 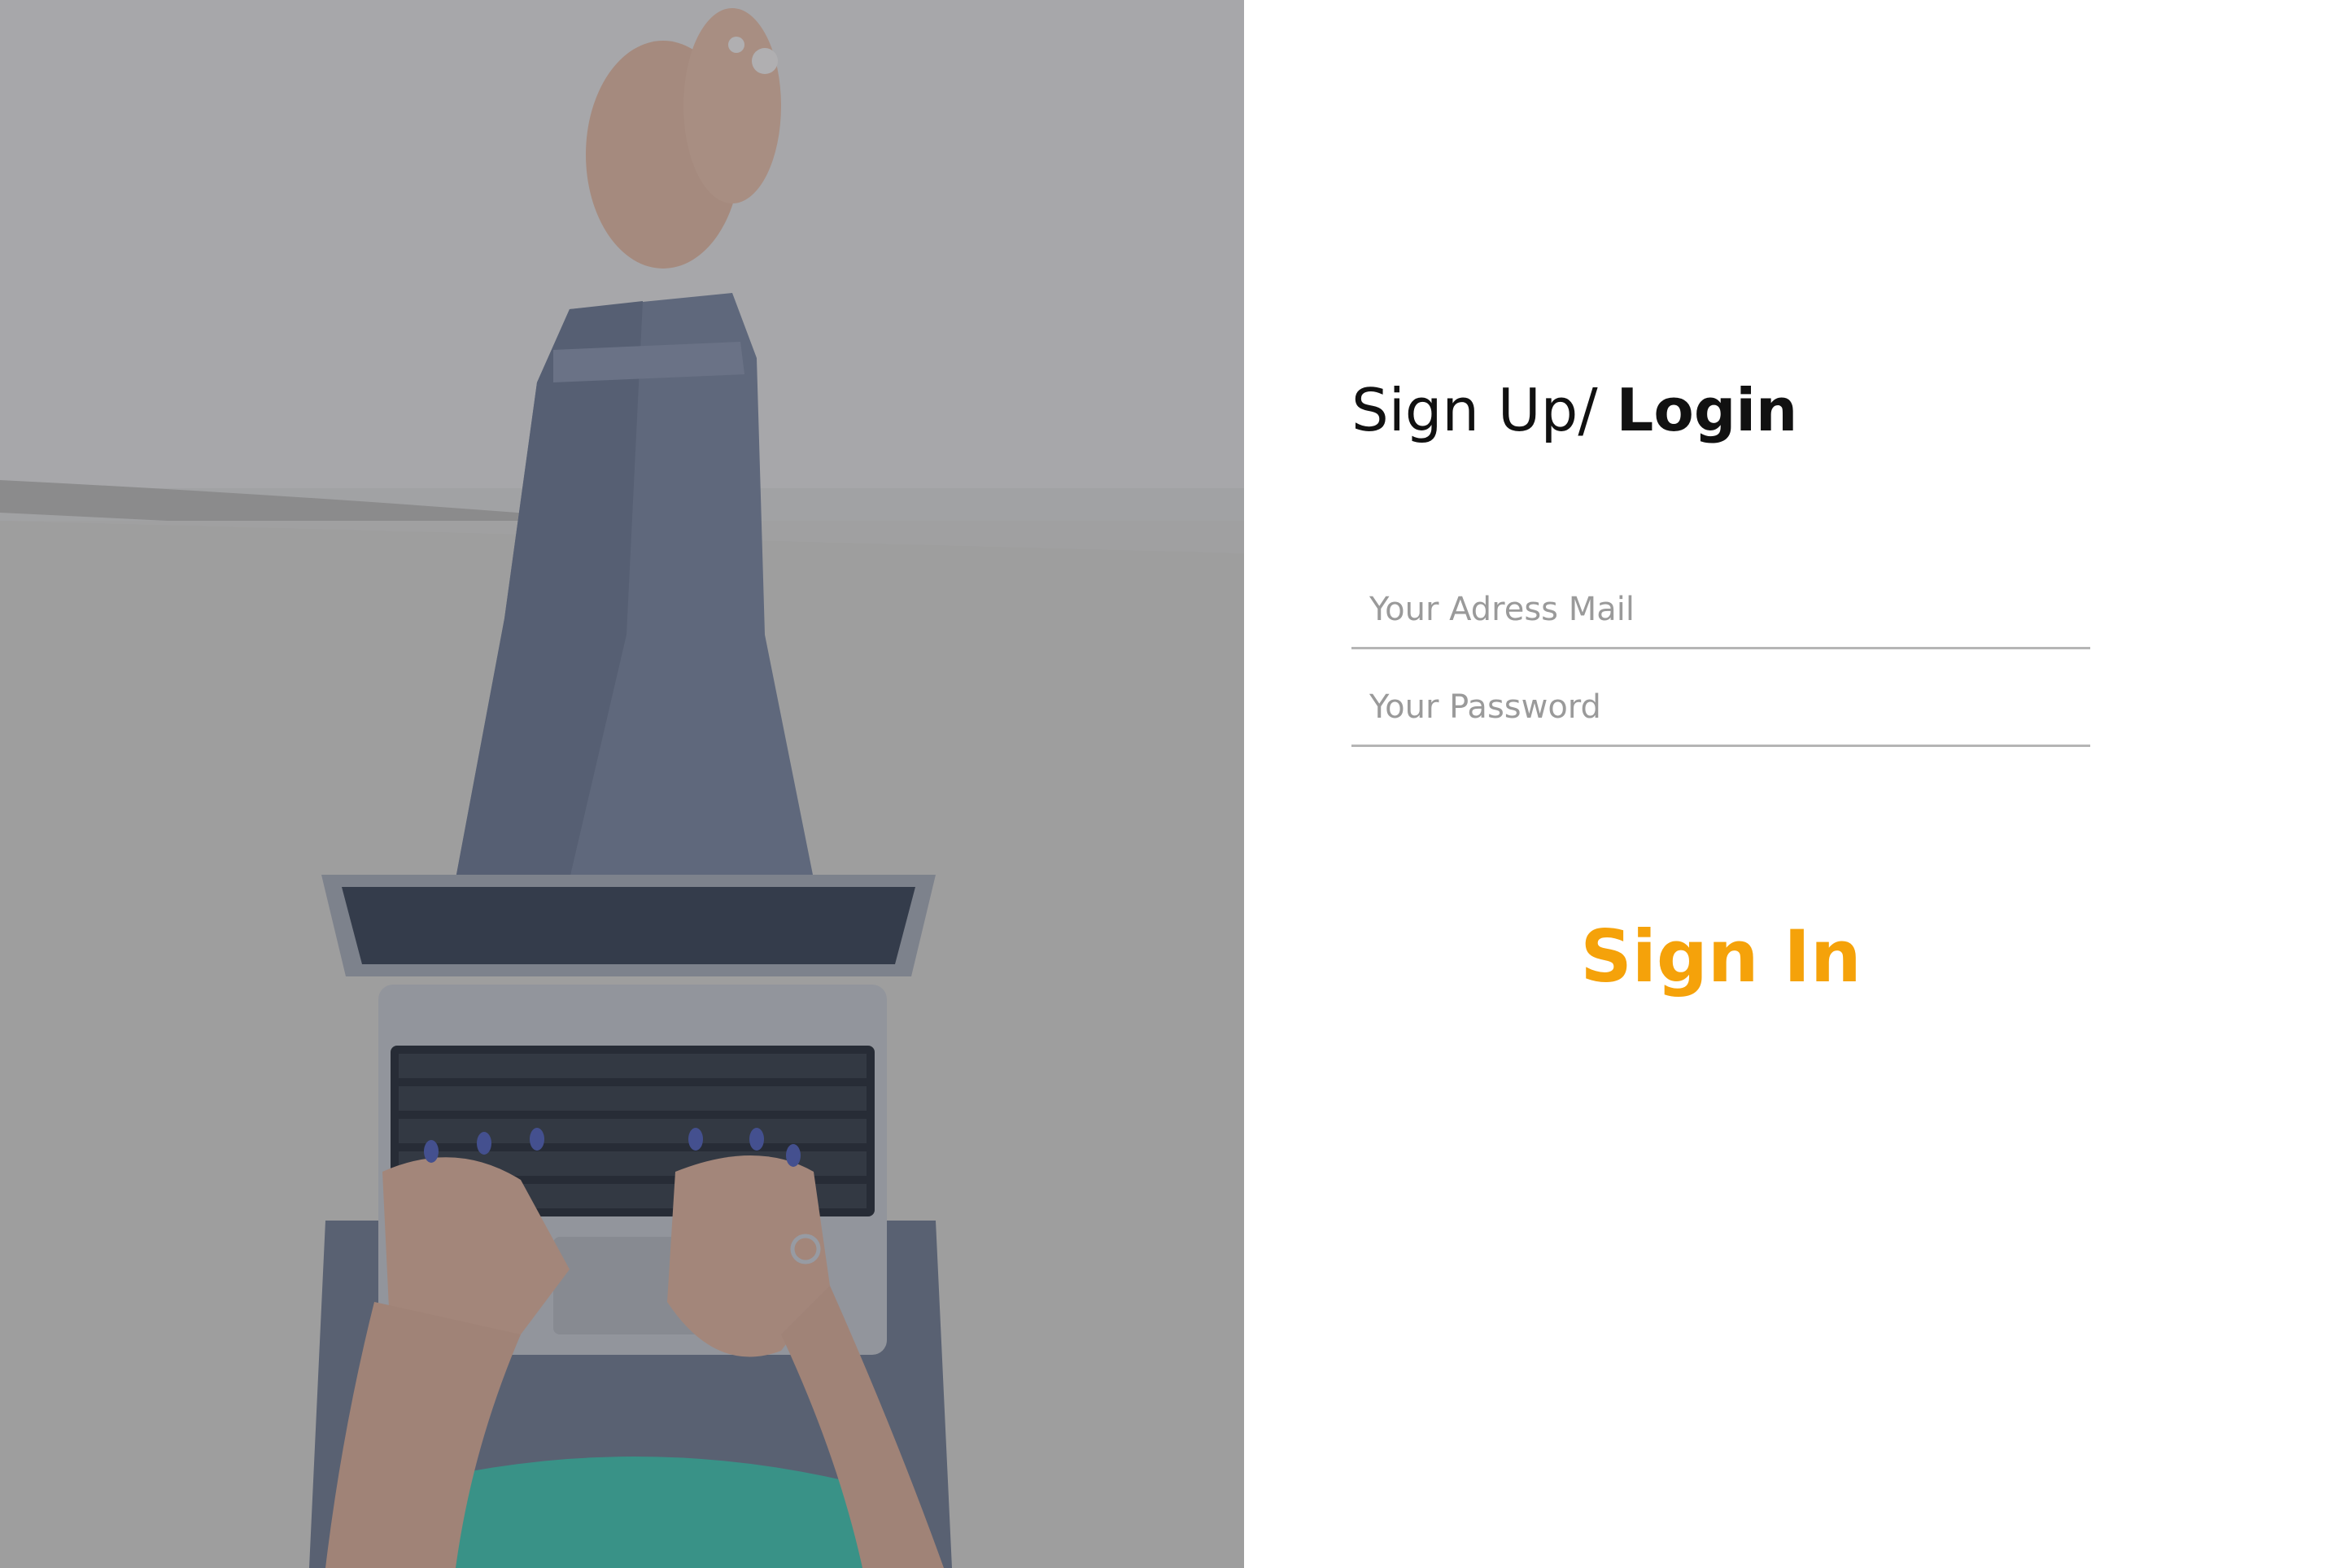 I want to click on email-field, so click(x=1720, y=610).